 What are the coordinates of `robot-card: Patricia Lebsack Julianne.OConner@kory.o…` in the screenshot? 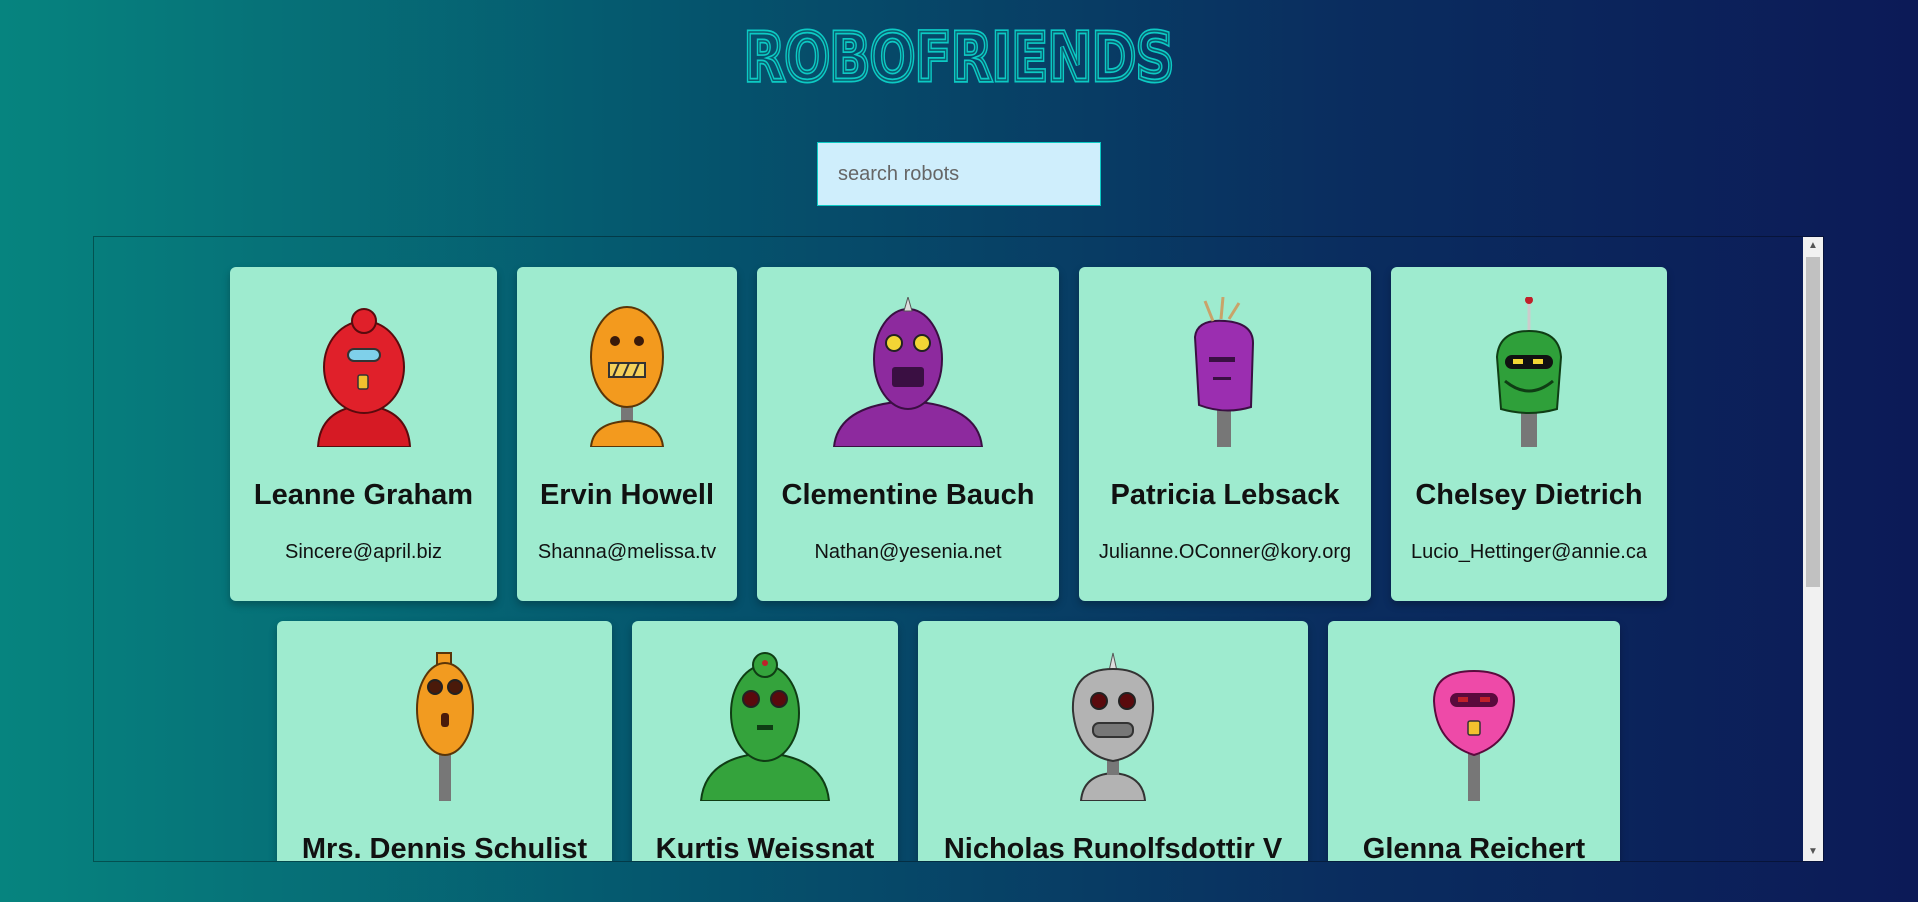 It's located at (1225, 434).